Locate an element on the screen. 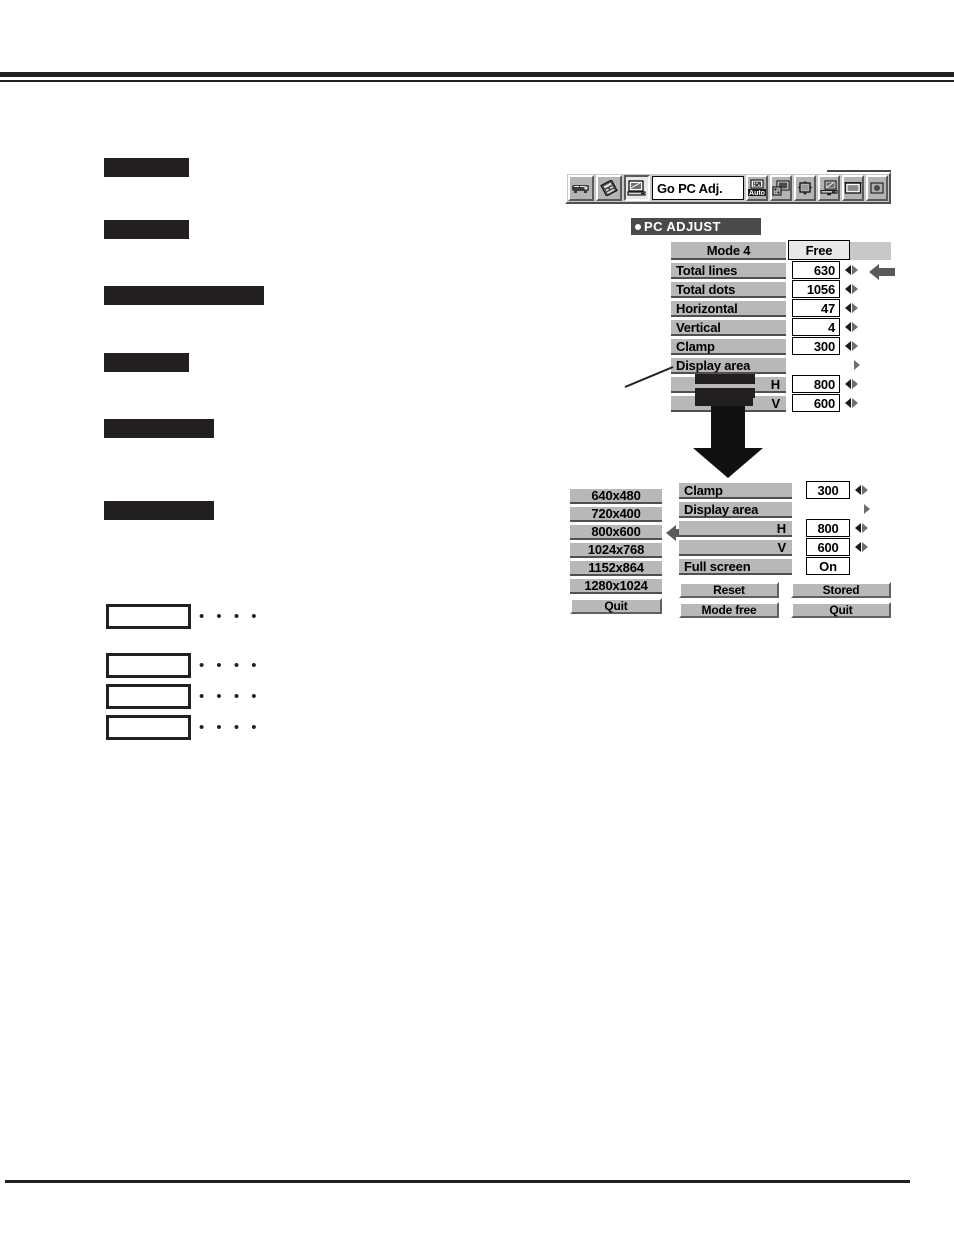  stored-button: Stored is located at coordinates (841, 590).